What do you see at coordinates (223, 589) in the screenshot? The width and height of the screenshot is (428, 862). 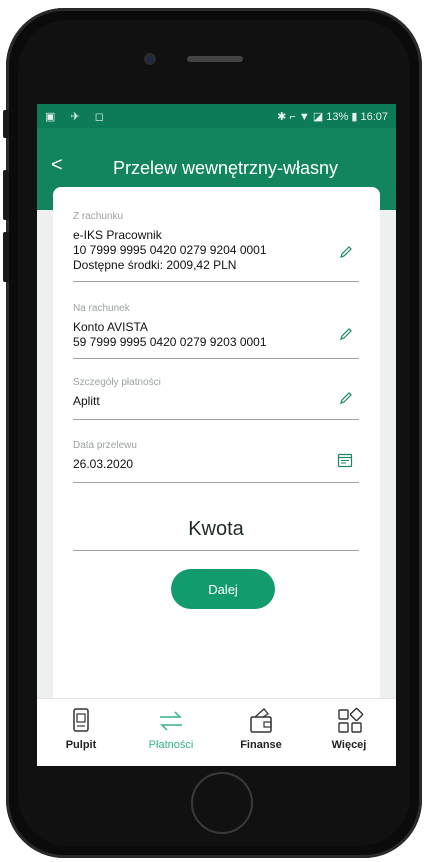 I see `next-button: Dalej` at bounding box center [223, 589].